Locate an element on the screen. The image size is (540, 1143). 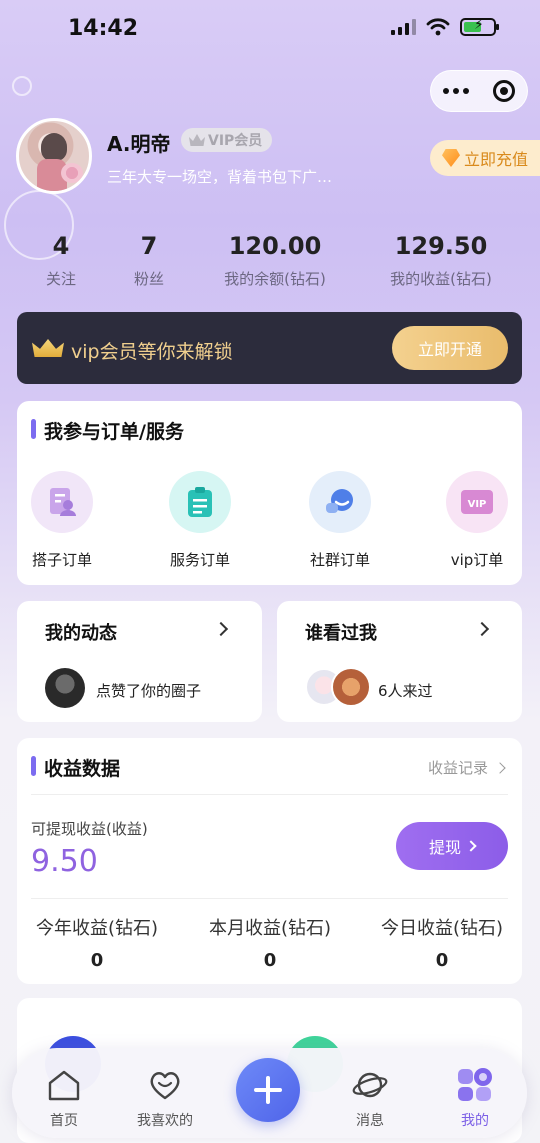
order-item-vip: VIP vip订单 is located at coordinates (477, 520).